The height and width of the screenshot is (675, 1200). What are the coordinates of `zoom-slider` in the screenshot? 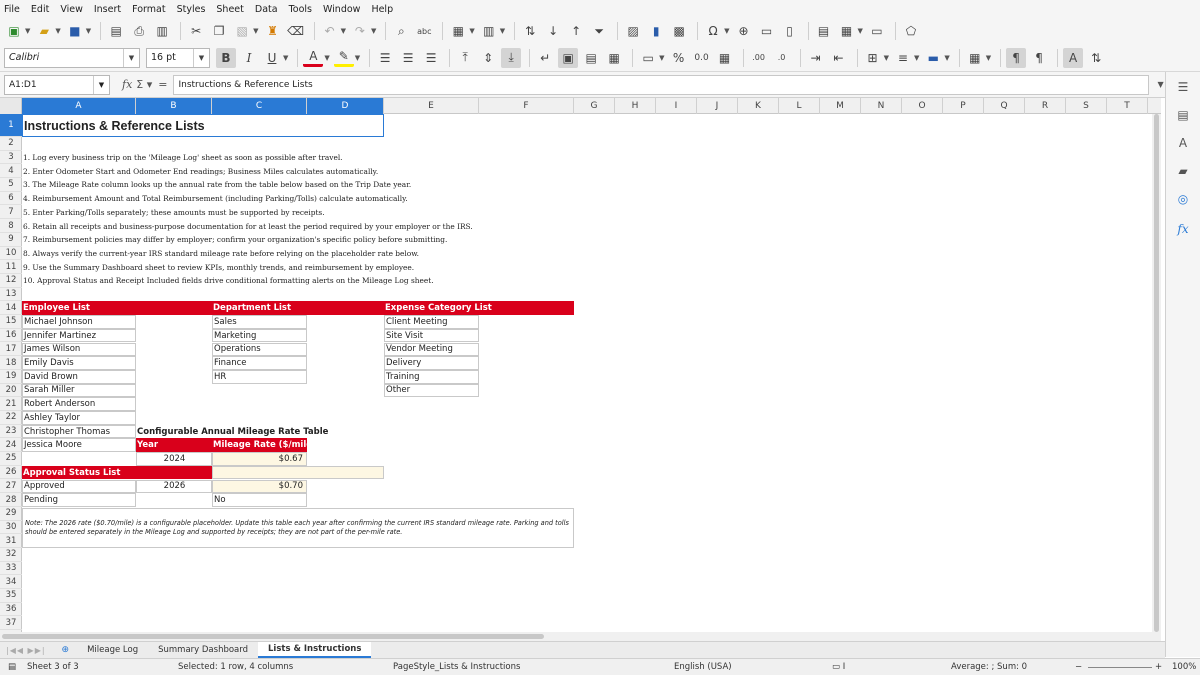 It's located at (1120, 667).